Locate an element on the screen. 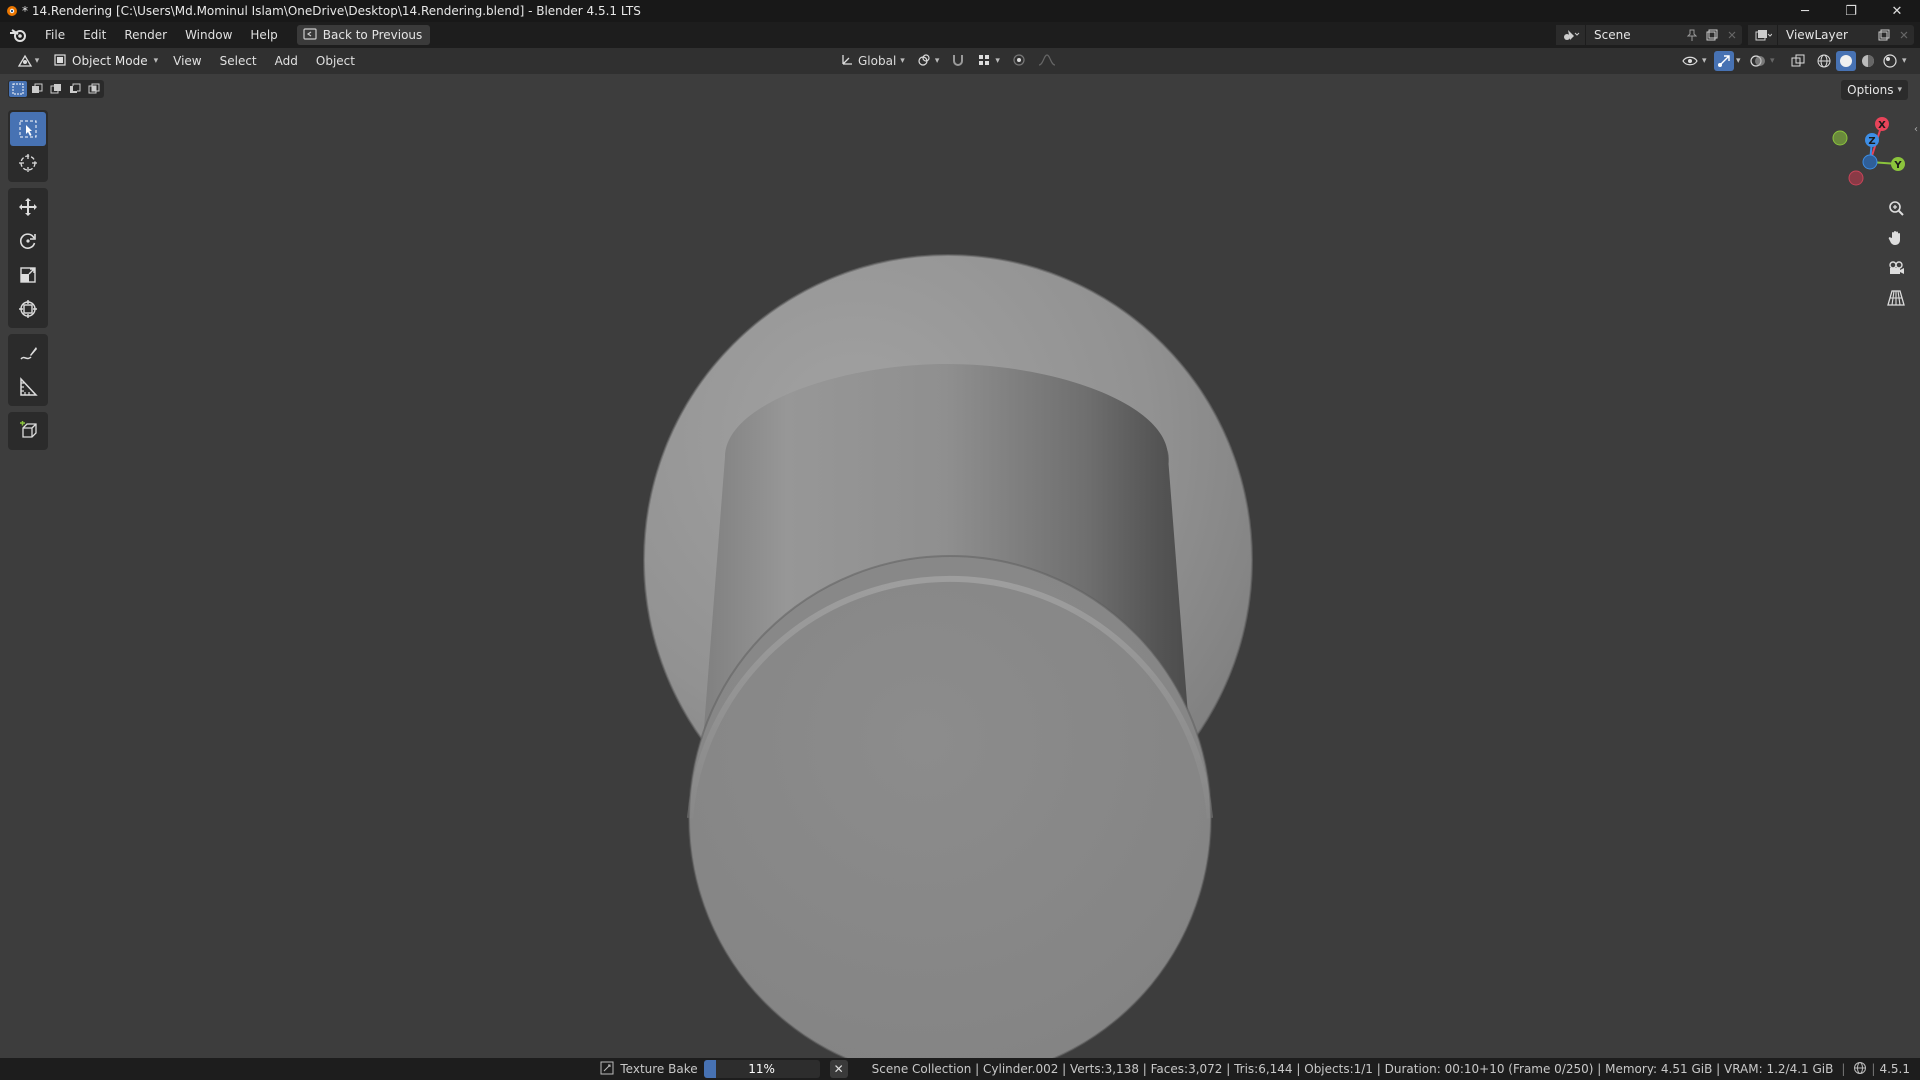 Image resolution: width=1920 pixels, height=1080 pixels. gizmo-negative-z-icon is located at coordinates (1870, 162).